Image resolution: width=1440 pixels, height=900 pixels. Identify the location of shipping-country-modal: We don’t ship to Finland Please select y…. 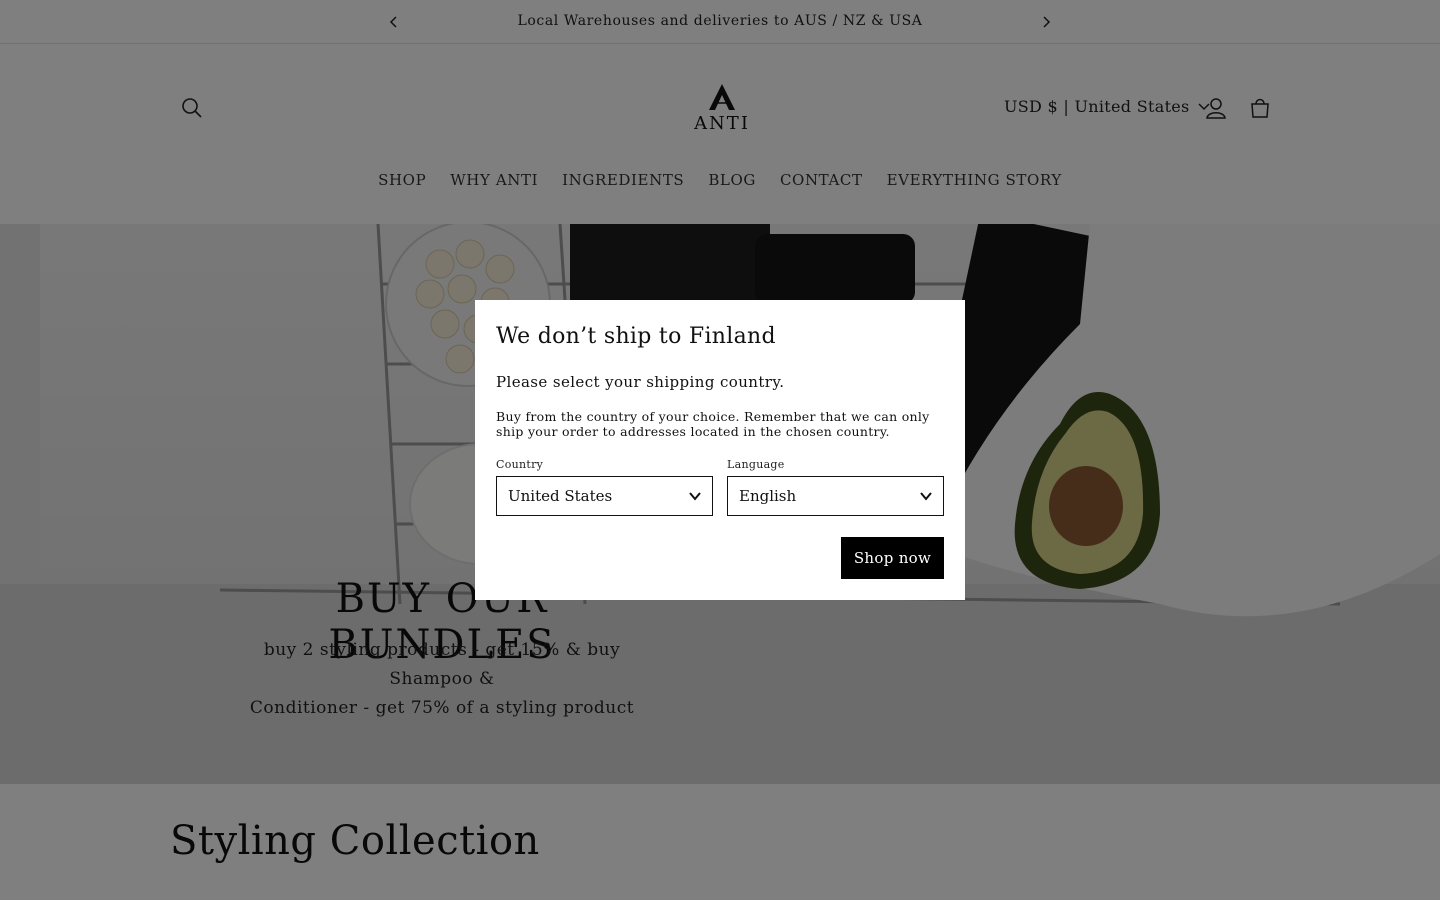
(720, 450).